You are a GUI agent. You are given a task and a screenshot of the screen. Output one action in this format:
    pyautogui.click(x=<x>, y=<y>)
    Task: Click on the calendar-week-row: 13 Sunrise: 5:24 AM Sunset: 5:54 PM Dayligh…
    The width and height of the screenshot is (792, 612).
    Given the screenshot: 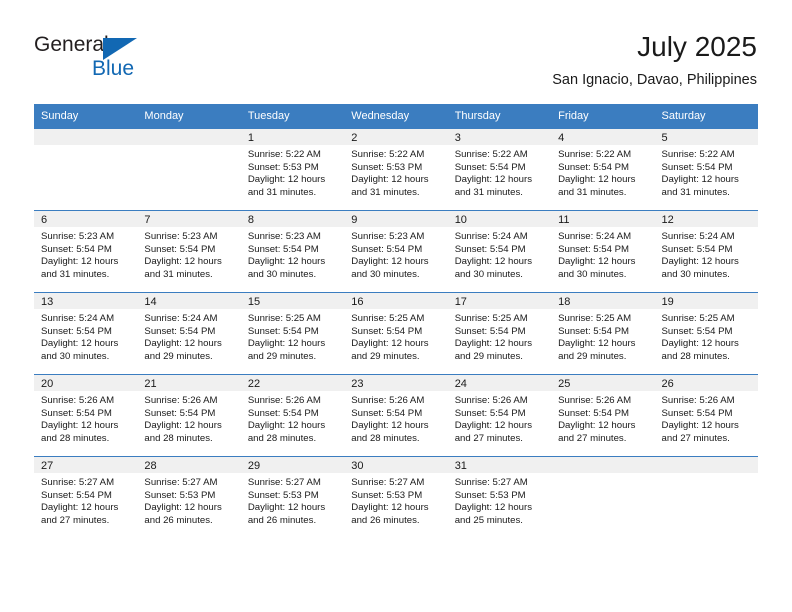 What is the action you would take?
    pyautogui.click(x=396, y=333)
    